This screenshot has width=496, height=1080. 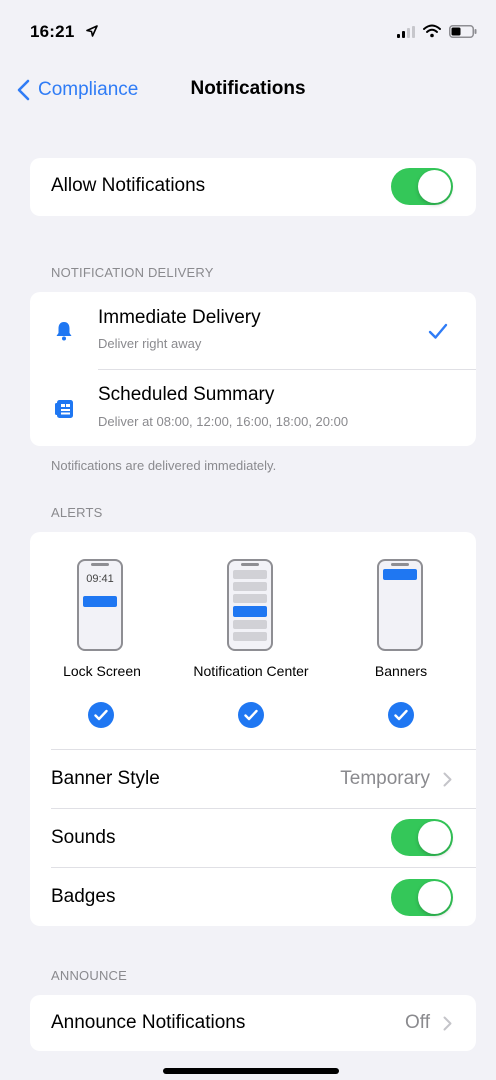 What do you see at coordinates (150, 343) in the screenshot?
I see `delivery-option-subtitle: Deliver right away` at bounding box center [150, 343].